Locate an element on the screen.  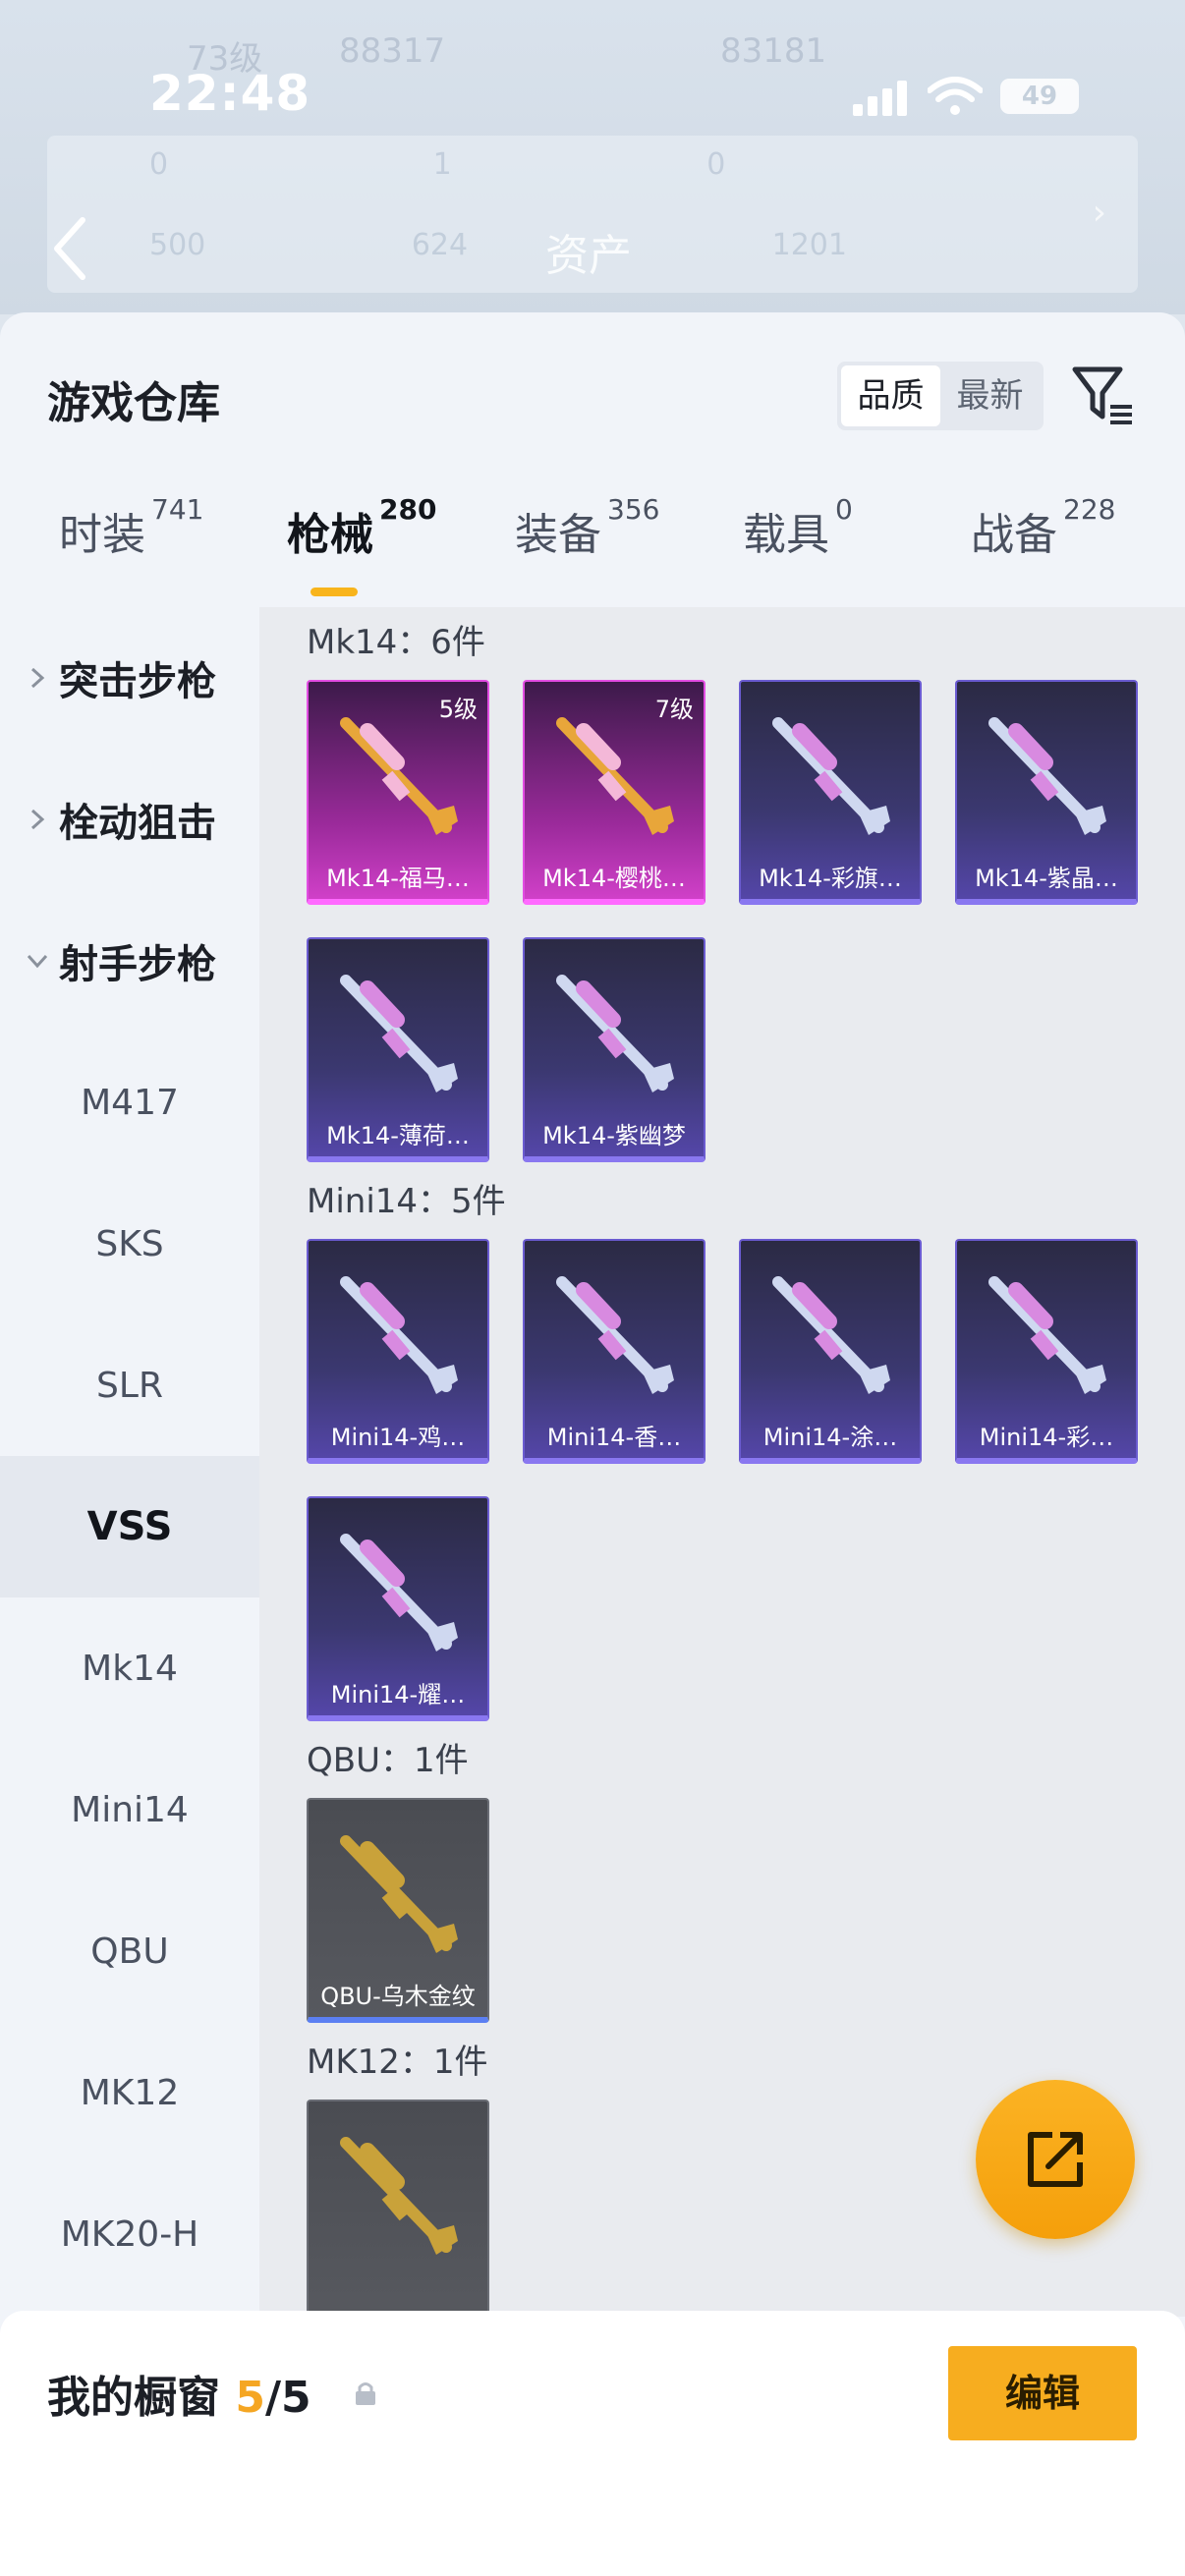
sidebar-item-mini14: Mini14 is located at coordinates (130, 1809).